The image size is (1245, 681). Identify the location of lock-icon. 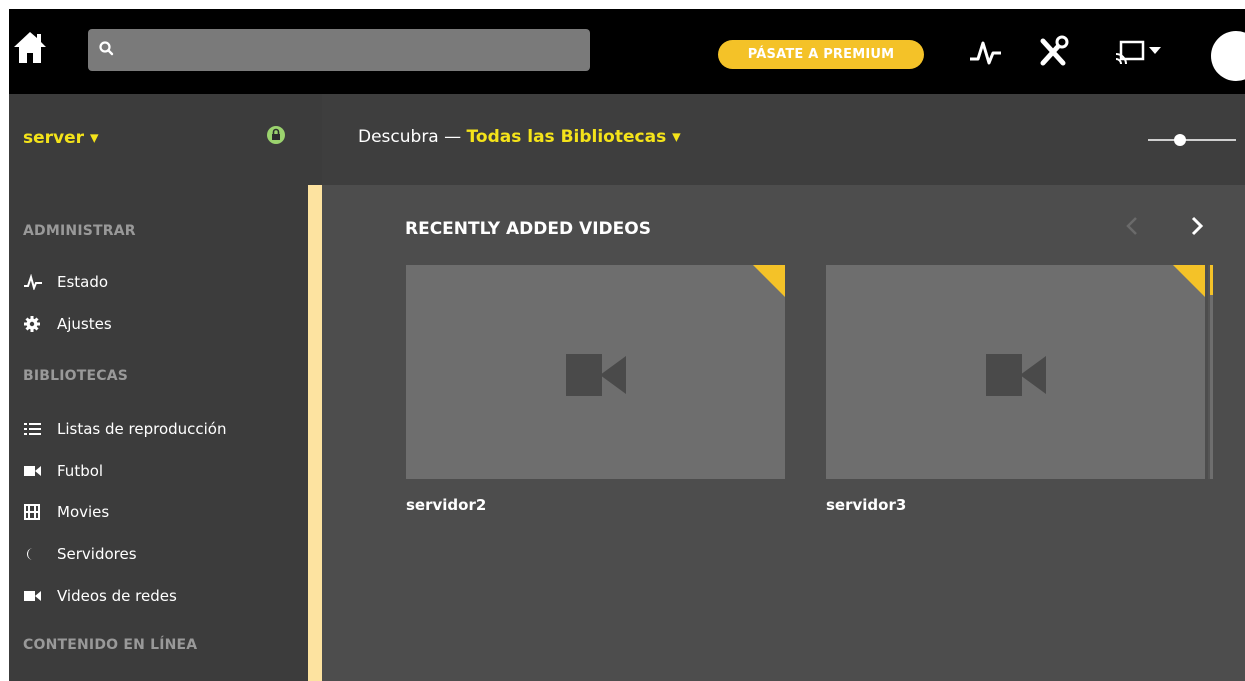
(276, 135).